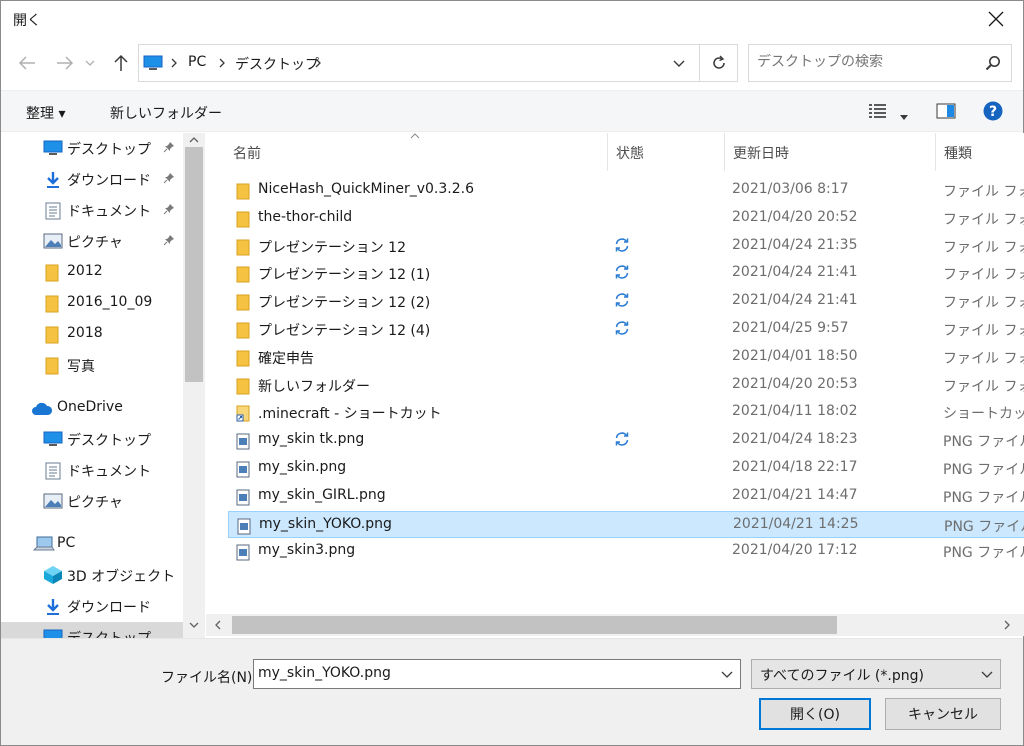 The height and width of the screenshot is (746, 1024). Describe the element at coordinates (197, 62) in the screenshot. I see `breadcrumb-pc: PC` at that location.